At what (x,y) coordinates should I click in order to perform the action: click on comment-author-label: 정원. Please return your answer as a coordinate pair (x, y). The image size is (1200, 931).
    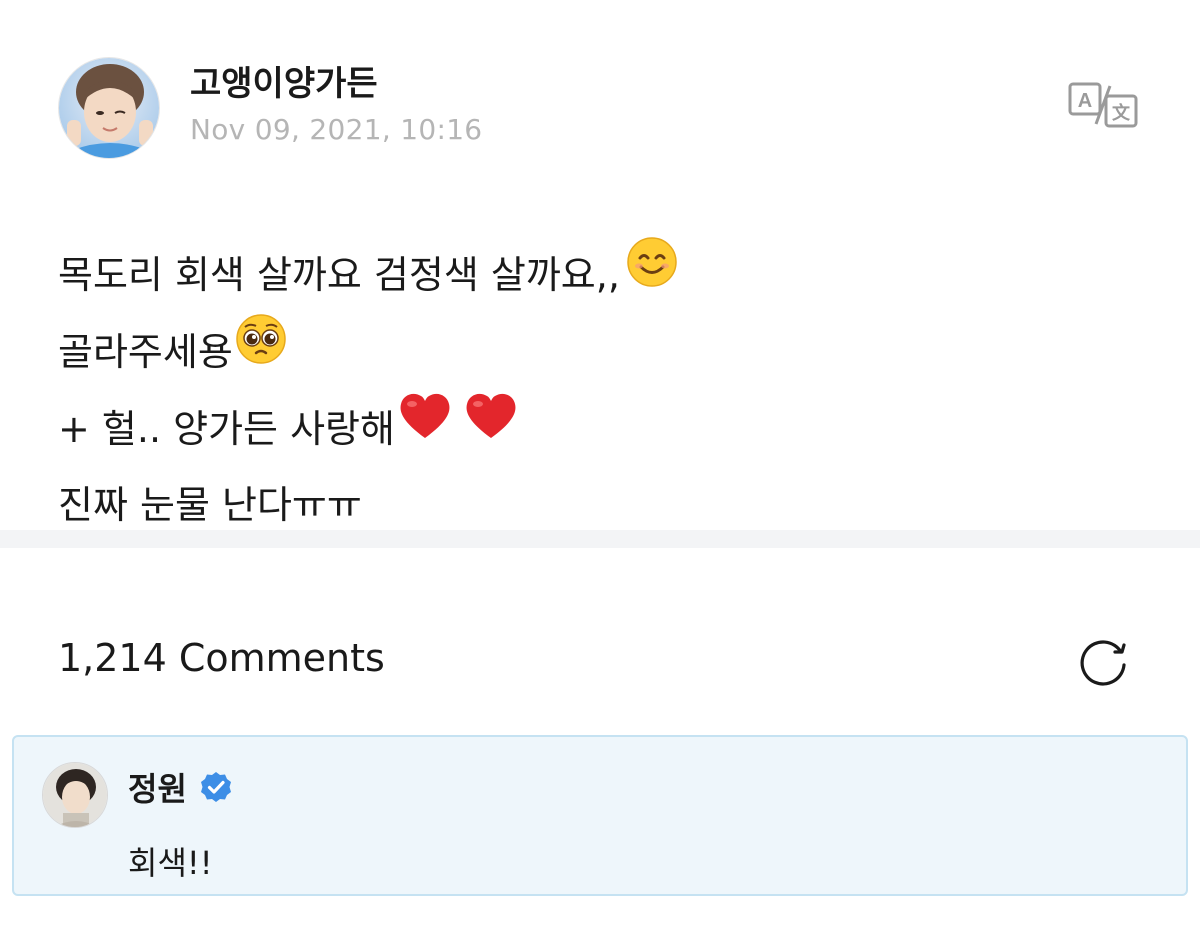
    Looking at the image, I should click on (157, 789).